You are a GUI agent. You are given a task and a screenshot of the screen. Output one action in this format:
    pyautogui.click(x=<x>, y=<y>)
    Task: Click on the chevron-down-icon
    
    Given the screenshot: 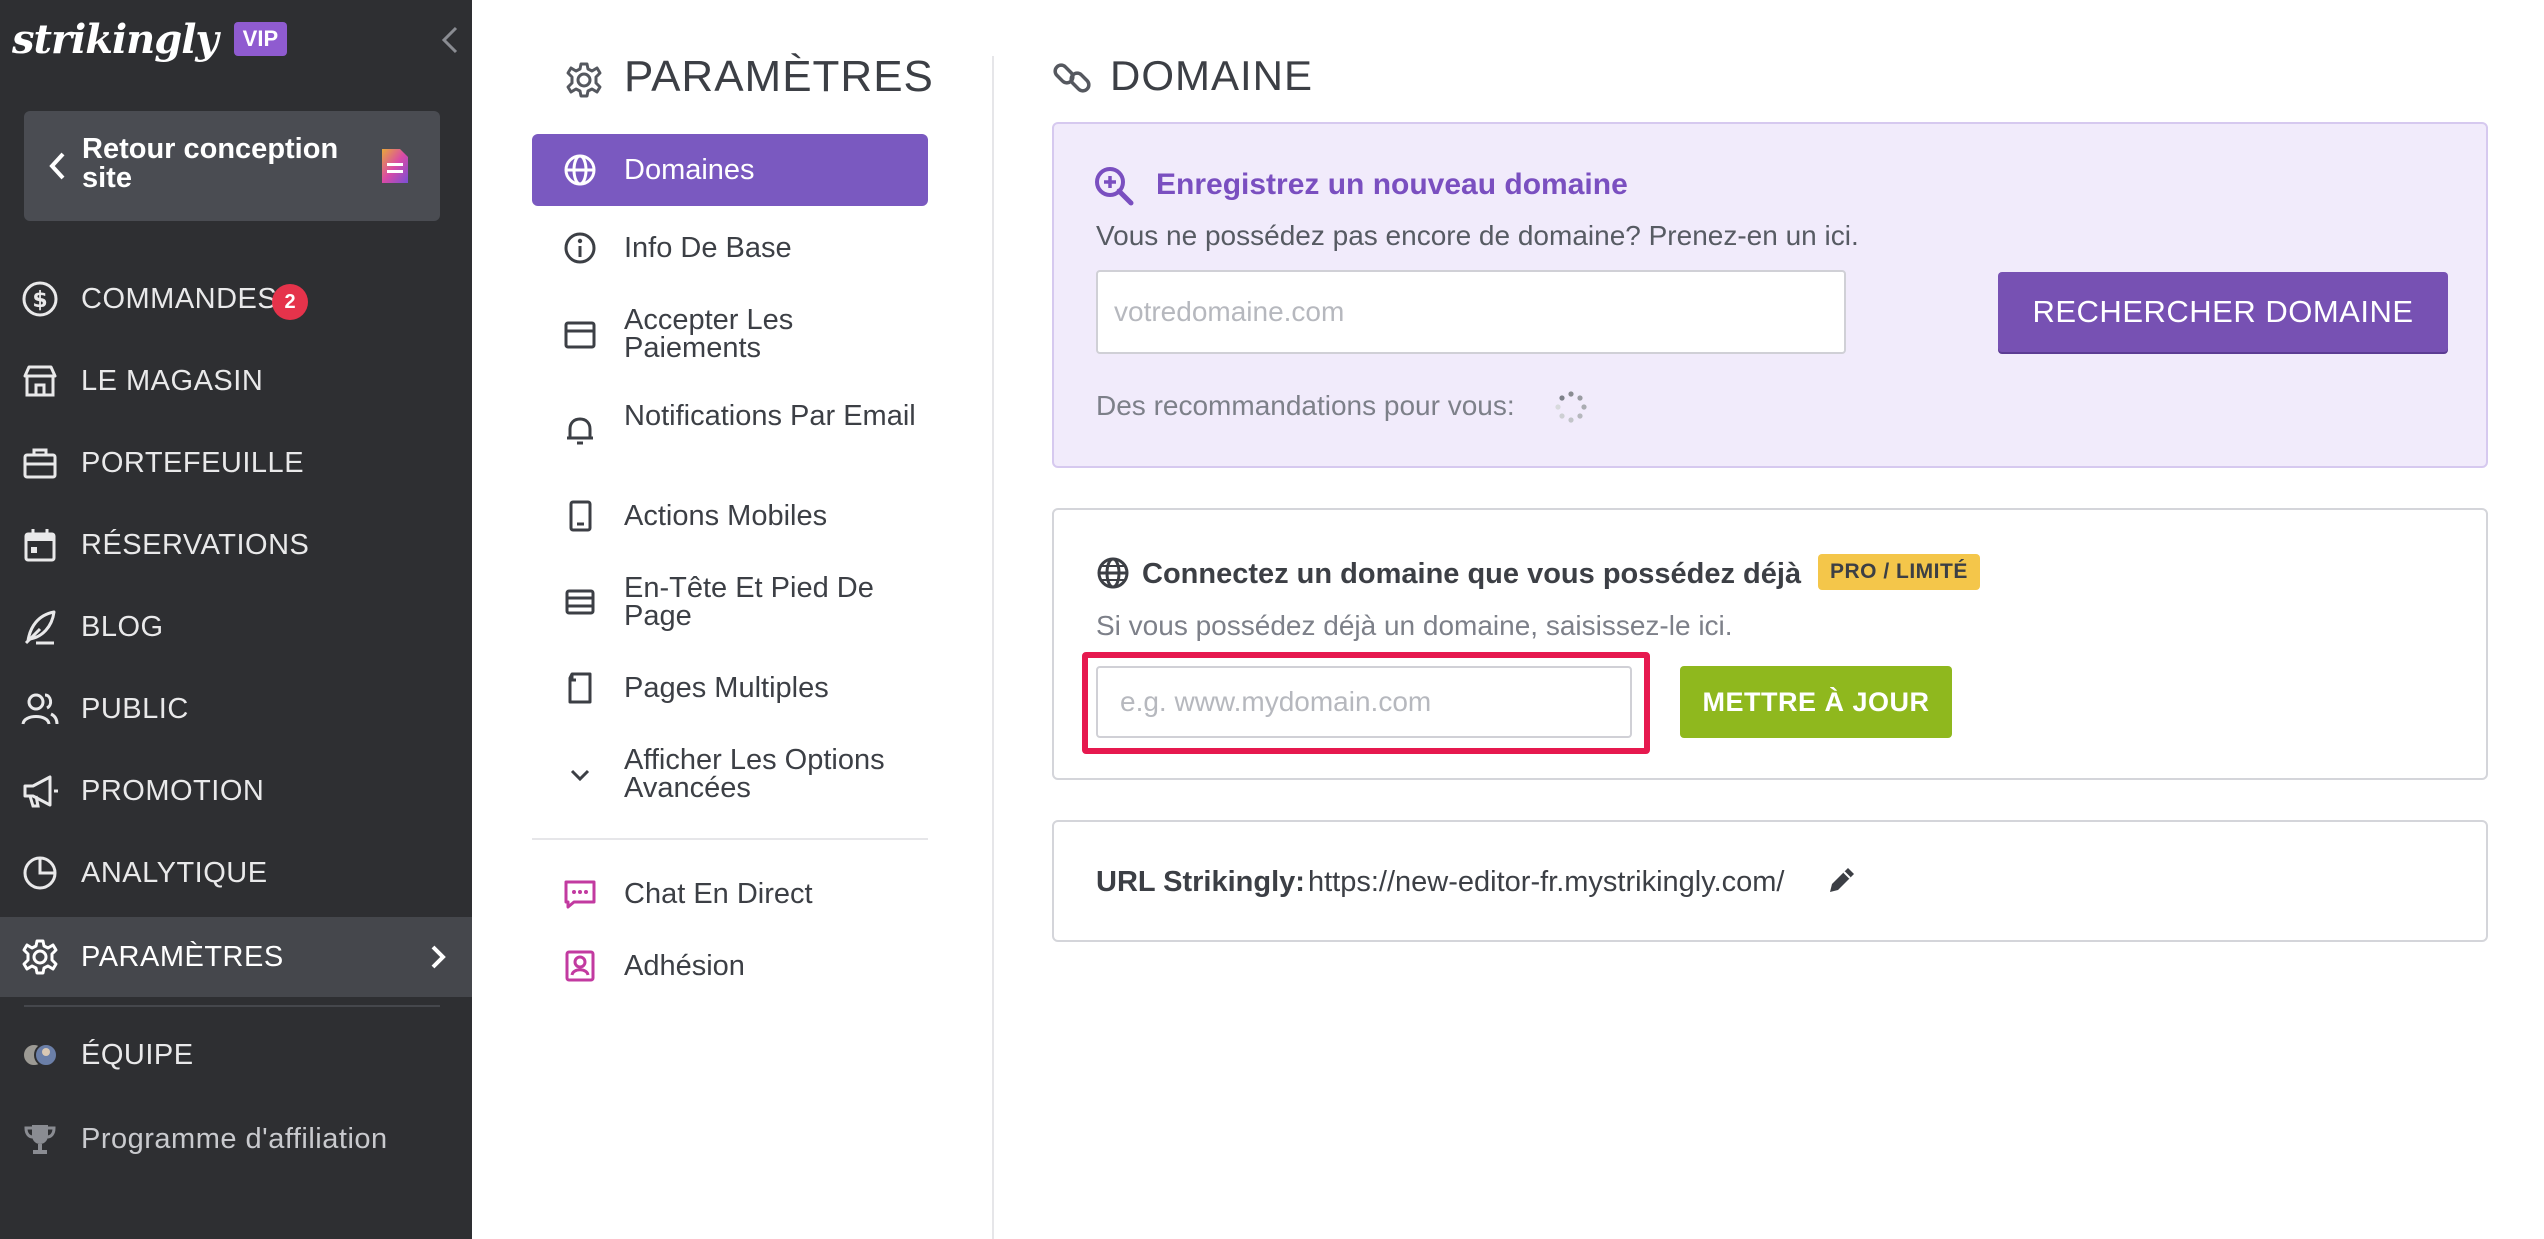 What is the action you would take?
    pyautogui.click(x=580, y=775)
    